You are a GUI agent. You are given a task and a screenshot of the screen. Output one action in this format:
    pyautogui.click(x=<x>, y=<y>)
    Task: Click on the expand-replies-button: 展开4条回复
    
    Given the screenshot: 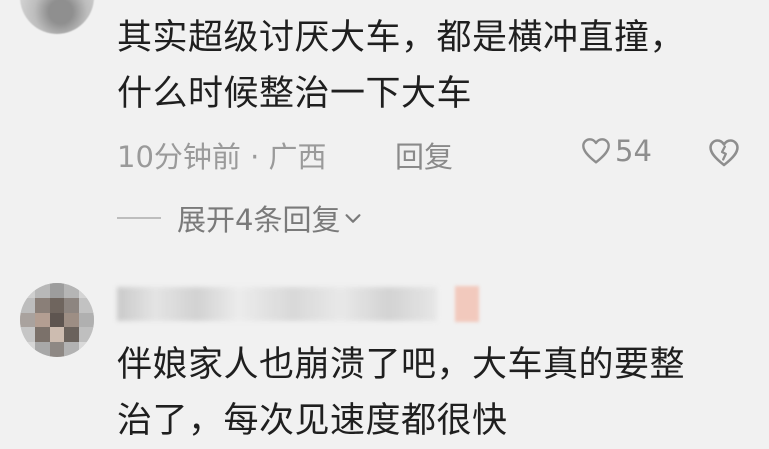 What is the action you would take?
    pyautogui.click(x=240, y=218)
    